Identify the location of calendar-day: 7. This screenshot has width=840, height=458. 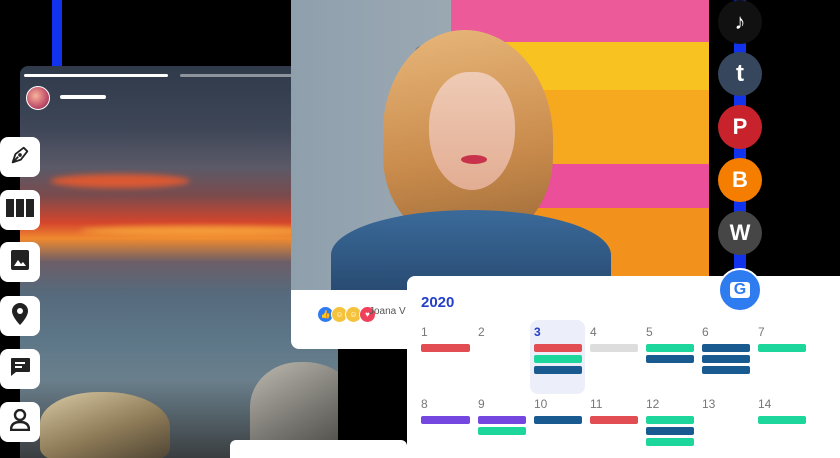
(761, 332).